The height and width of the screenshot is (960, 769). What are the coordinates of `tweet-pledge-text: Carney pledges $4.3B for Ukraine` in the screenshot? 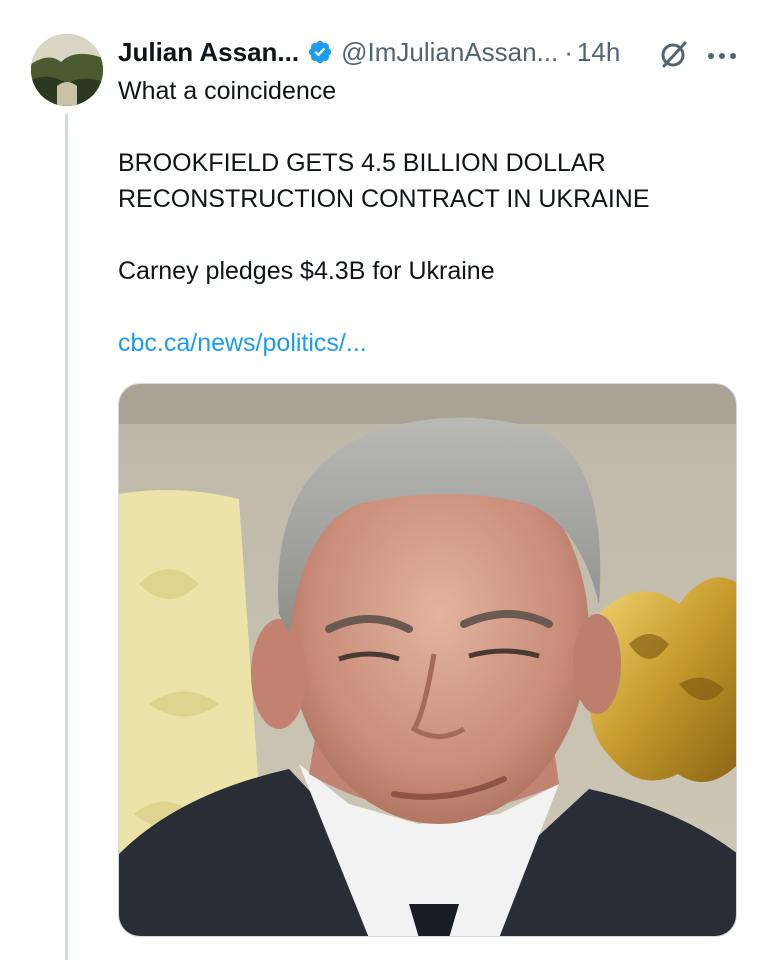 It's located at (306, 271).